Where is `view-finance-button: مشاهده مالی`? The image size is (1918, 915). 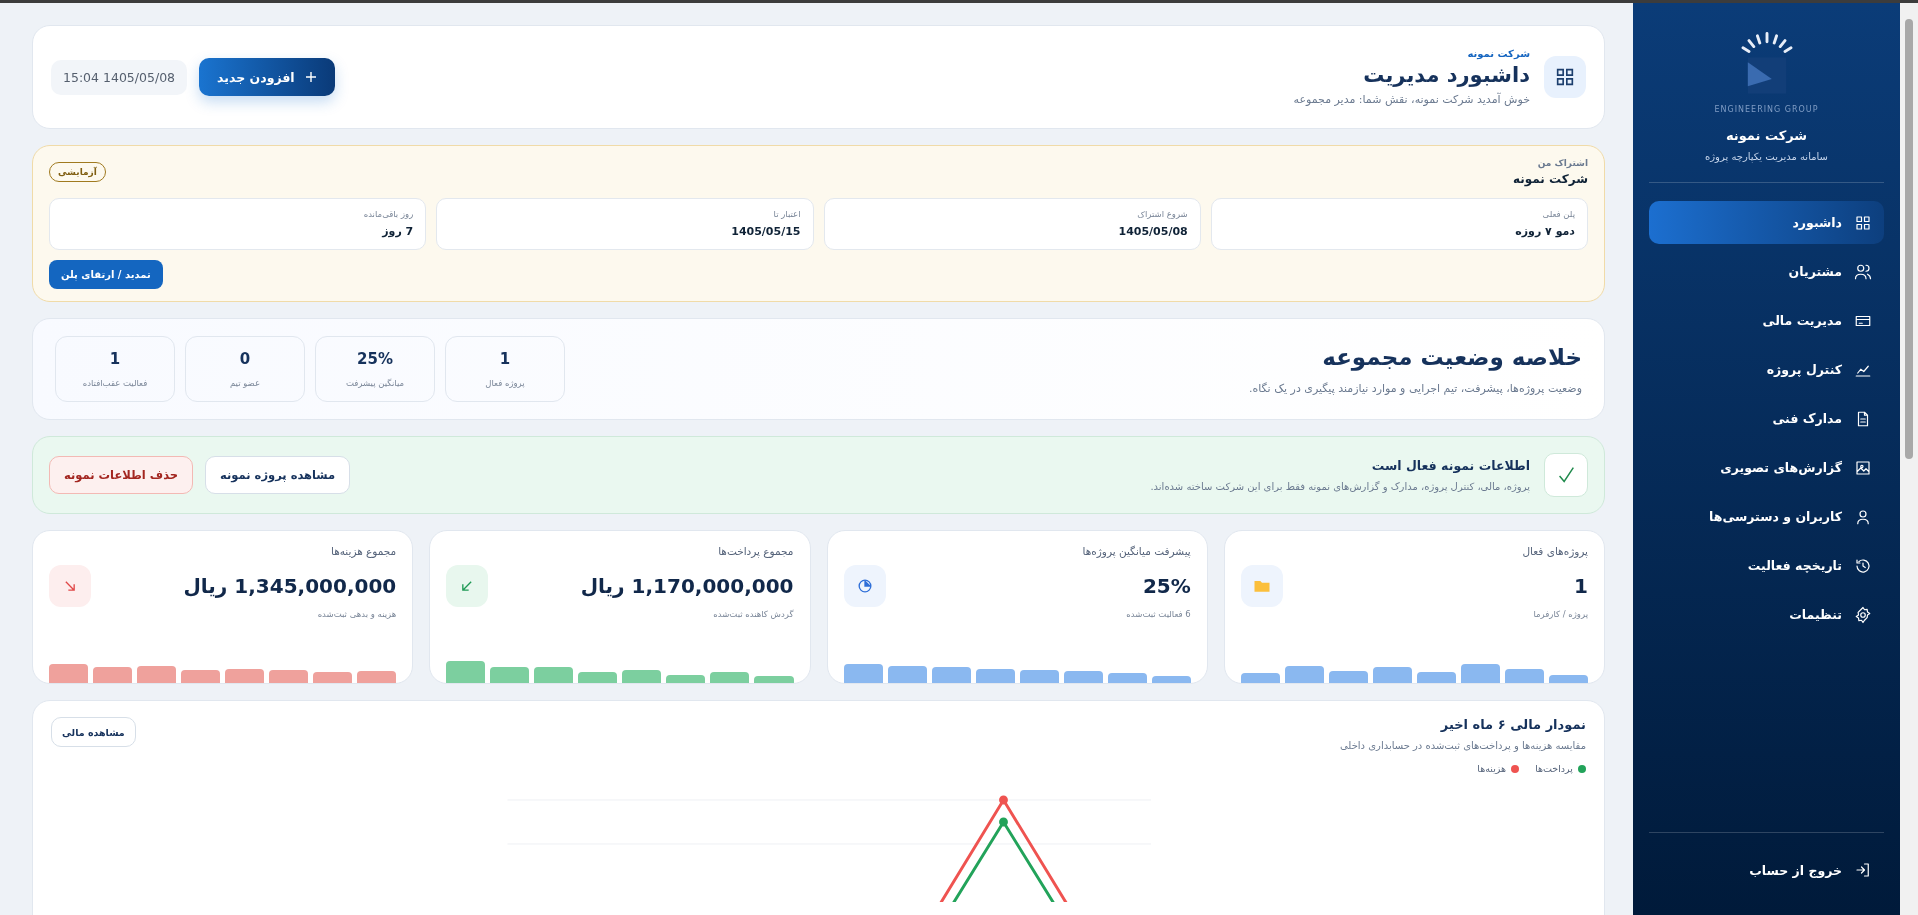
view-finance-button: مشاهده مالی is located at coordinates (93, 732).